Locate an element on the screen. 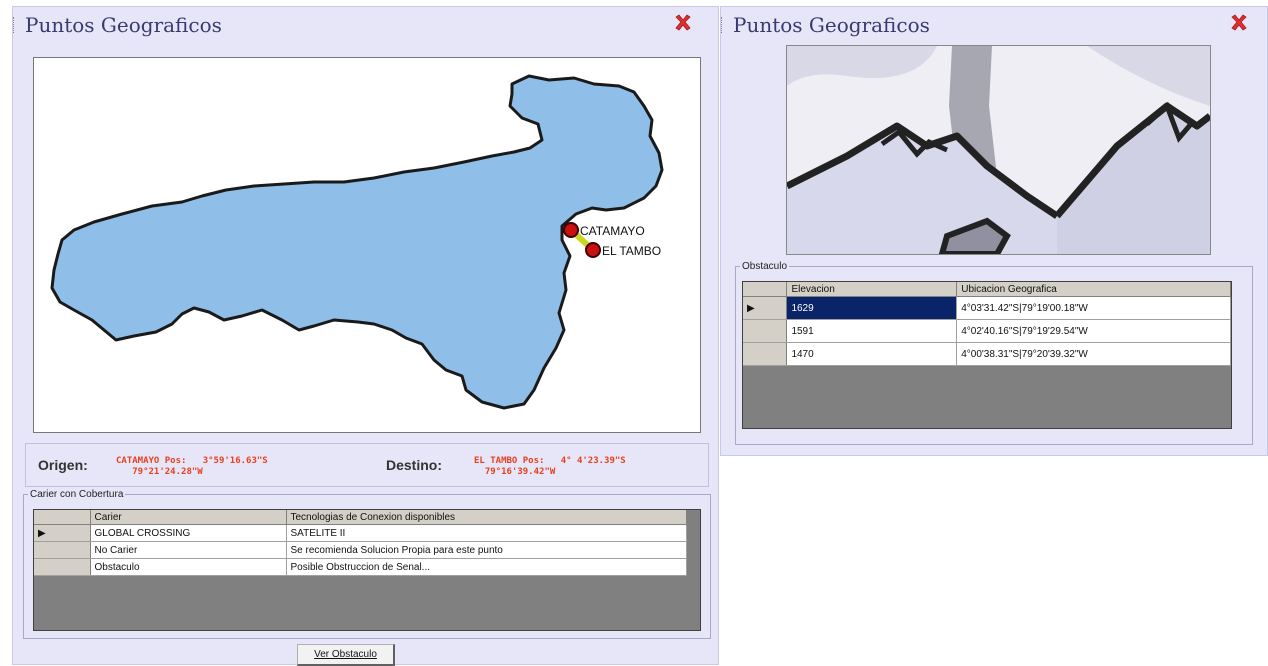 Image resolution: width=1268 pixels, height=666 pixels. origin-label: Origen: is located at coordinates (63, 465).